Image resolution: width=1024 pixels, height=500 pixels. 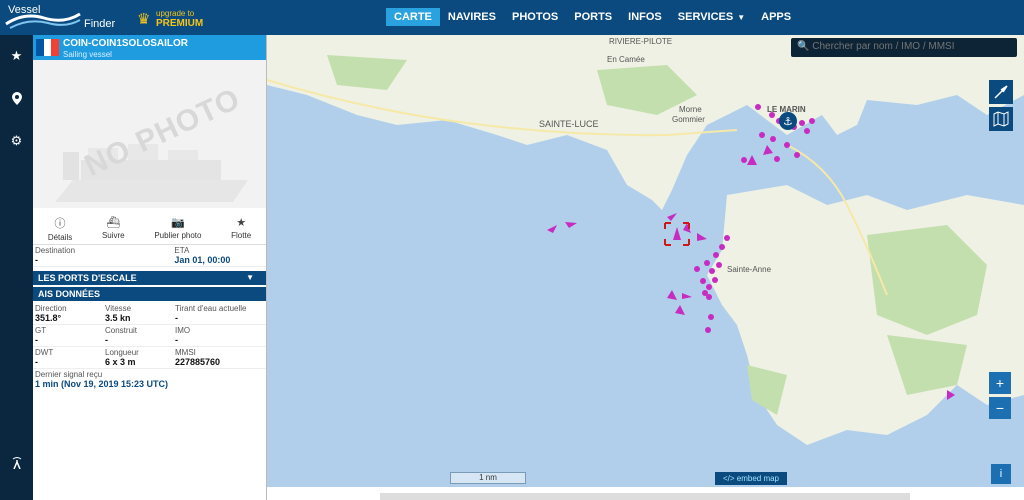 What do you see at coordinates (1001, 92) in the screenshot?
I see `measure-tool-icon` at bounding box center [1001, 92].